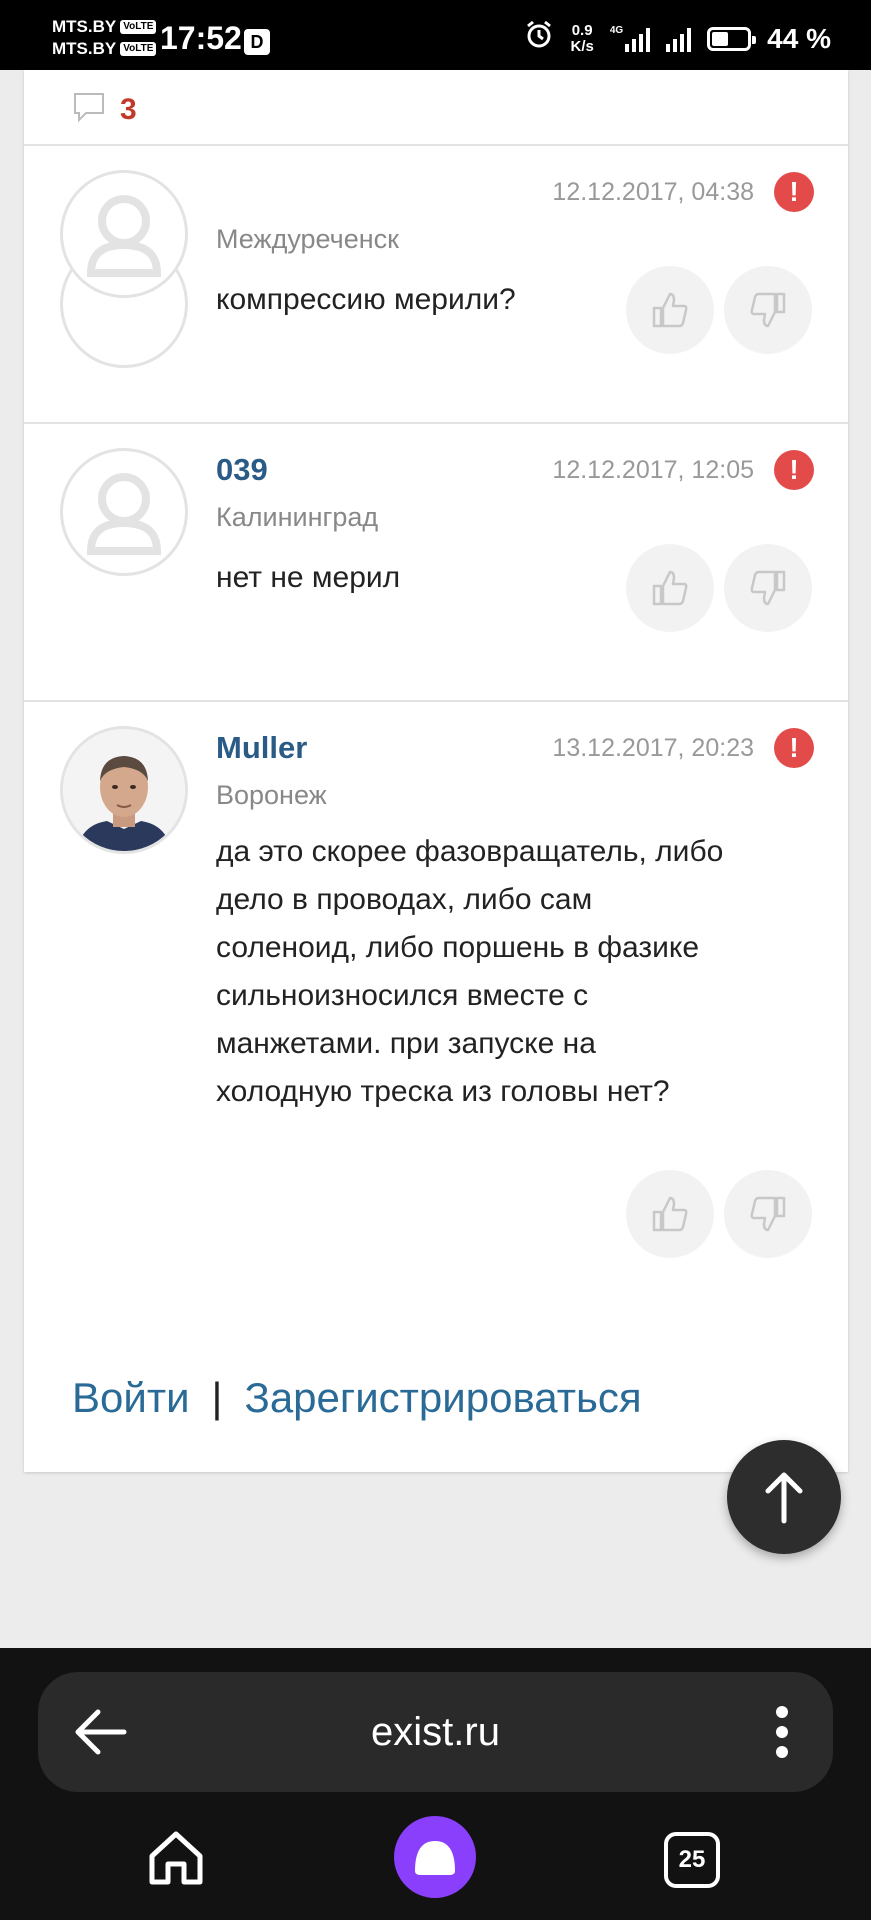 The width and height of the screenshot is (871, 1920). I want to click on battery-icon, so click(732, 38).